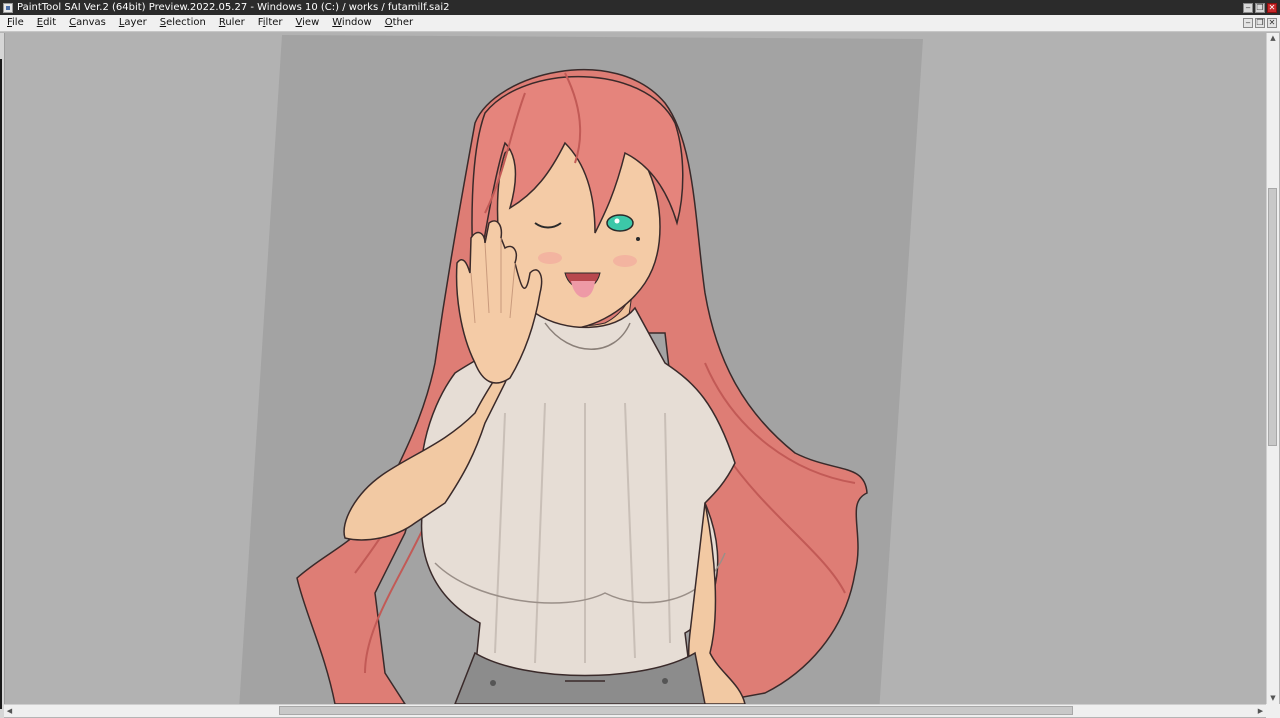 Image resolution: width=1280 pixels, height=718 pixels. I want to click on app-icon, so click(8, 7).